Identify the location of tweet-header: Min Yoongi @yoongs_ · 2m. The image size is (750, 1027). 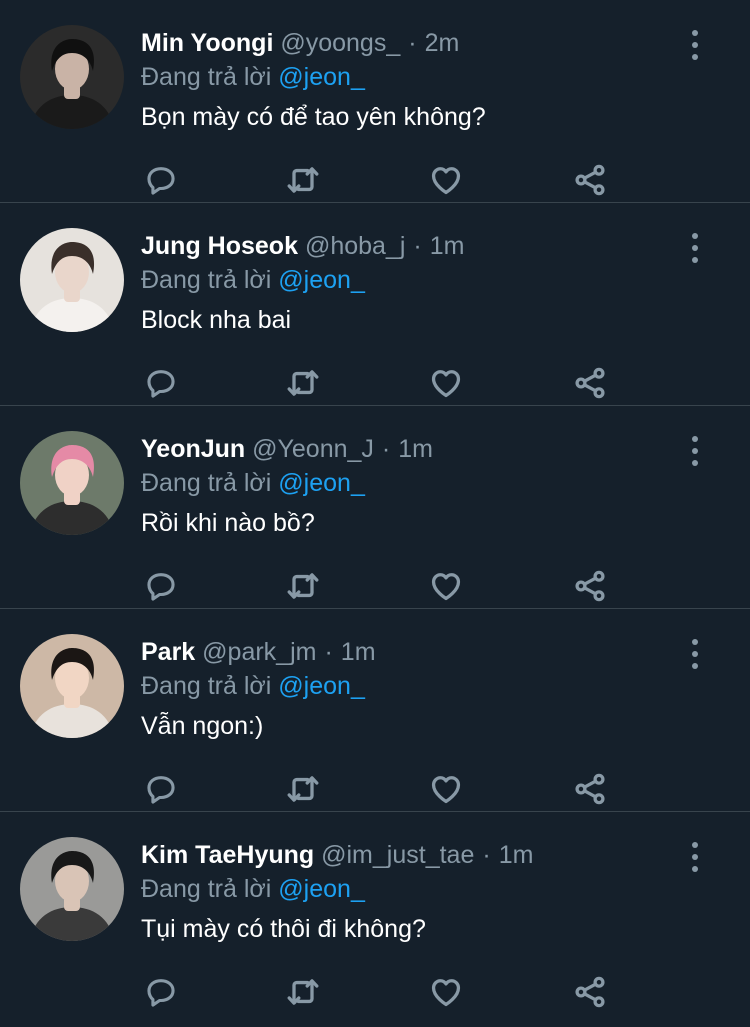
(415, 43).